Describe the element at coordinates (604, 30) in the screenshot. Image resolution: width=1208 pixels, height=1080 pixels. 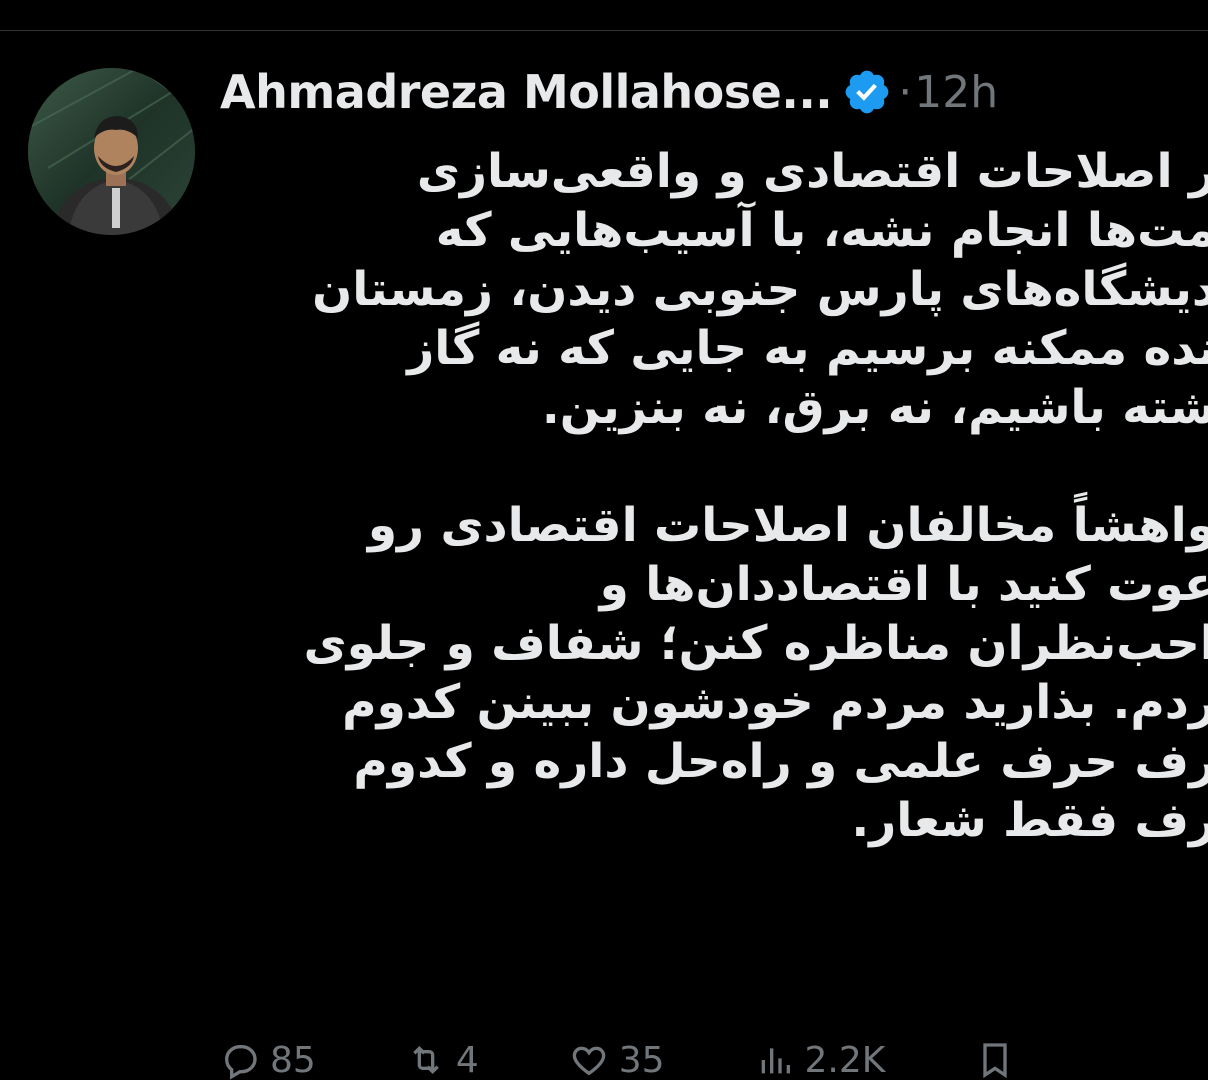
I see `top-divider` at that location.